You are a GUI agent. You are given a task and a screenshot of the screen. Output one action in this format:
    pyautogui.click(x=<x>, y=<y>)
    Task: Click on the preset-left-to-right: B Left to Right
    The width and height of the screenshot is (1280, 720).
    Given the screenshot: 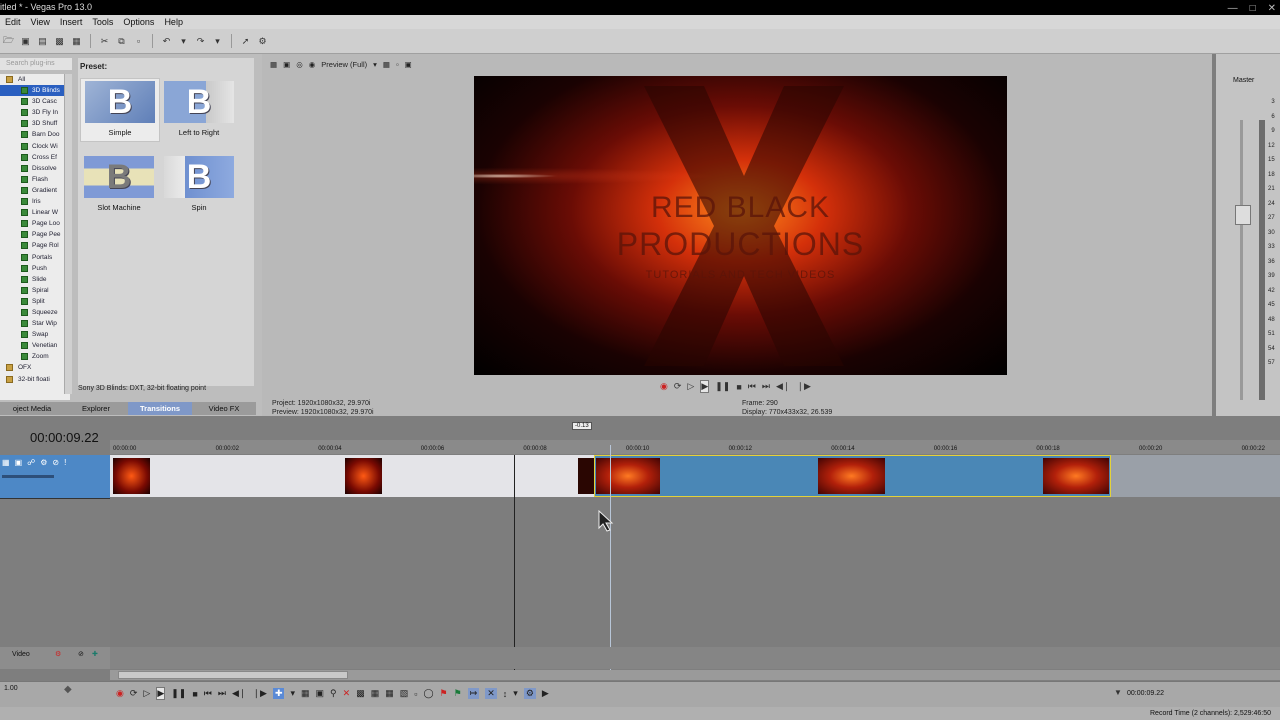 What is the action you would take?
    pyautogui.click(x=199, y=109)
    